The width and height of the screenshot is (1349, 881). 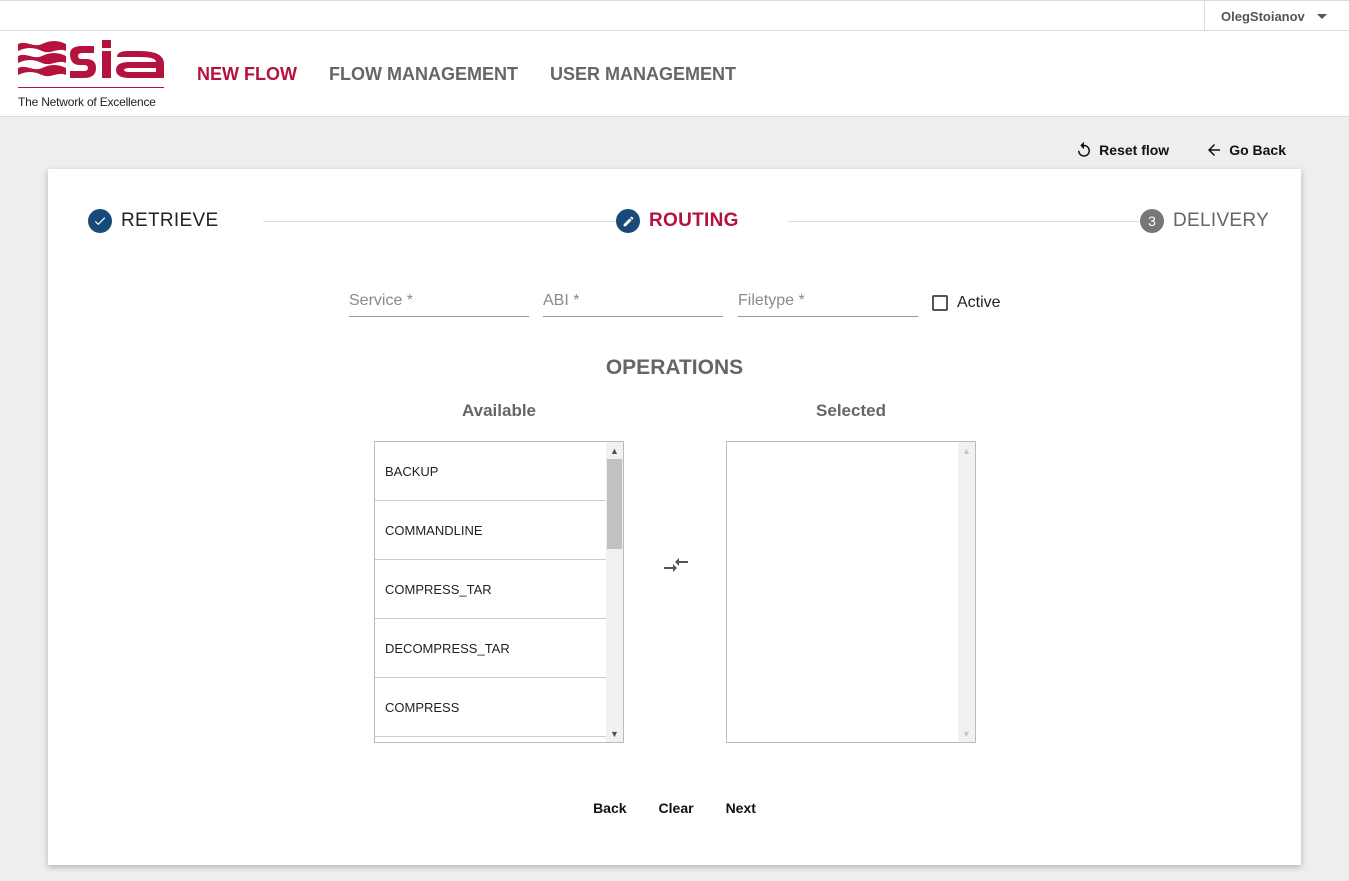 I want to click on clear-button: Clear, so click(x=676, y=808).